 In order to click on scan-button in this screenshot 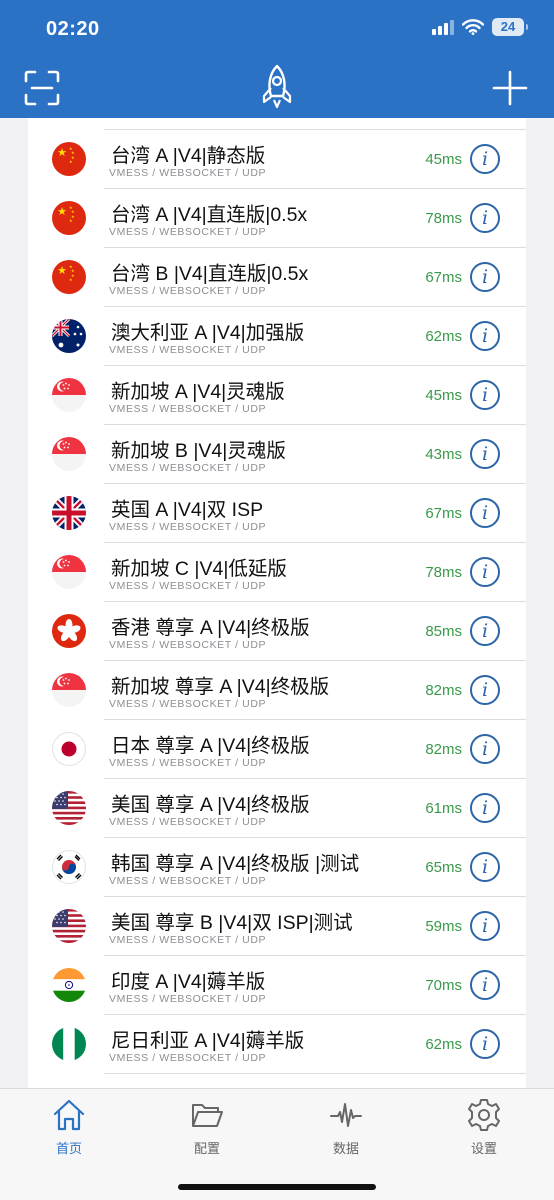, I will do `click(42, 88)`.